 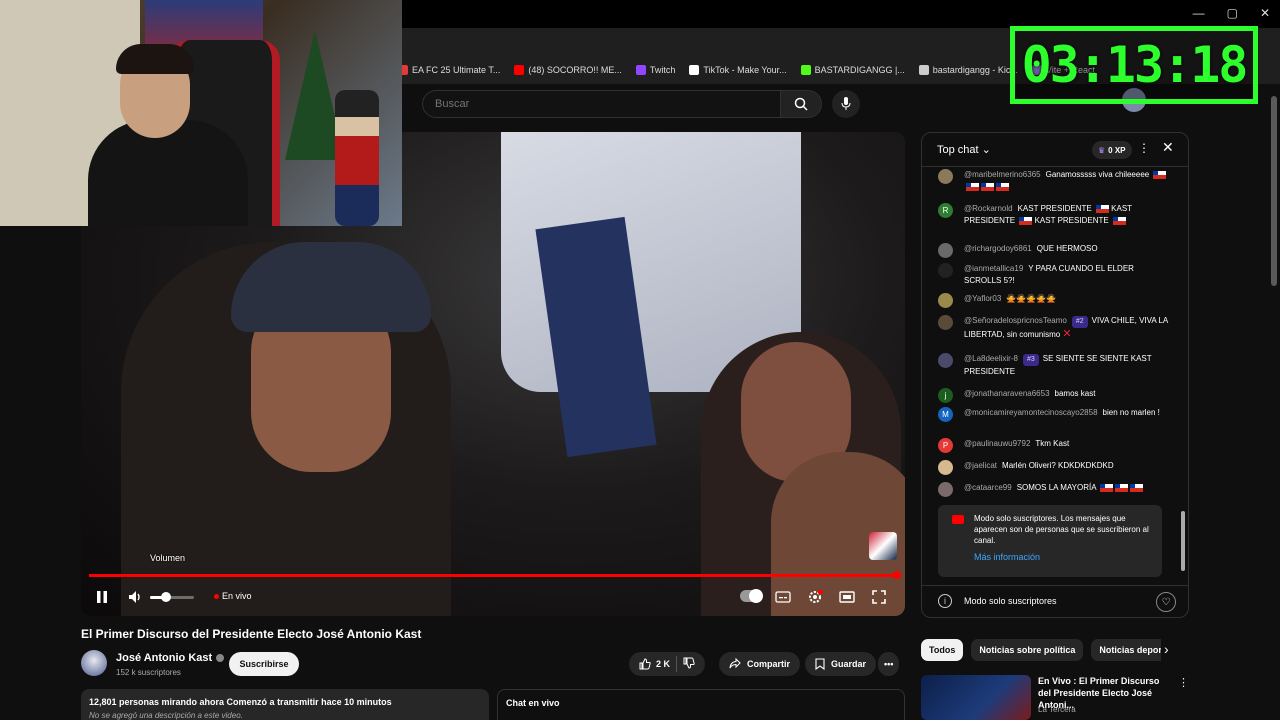 I want to click on pill-divider, so click(x=677, y=664).